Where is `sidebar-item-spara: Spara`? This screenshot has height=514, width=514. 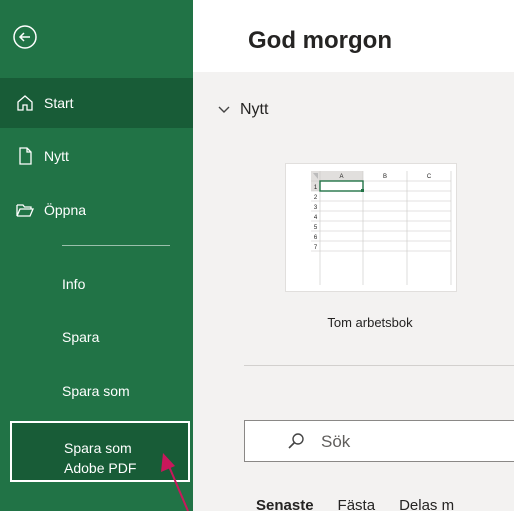 sidebar-item-spara: Spara is located at coordinates (96, 337).